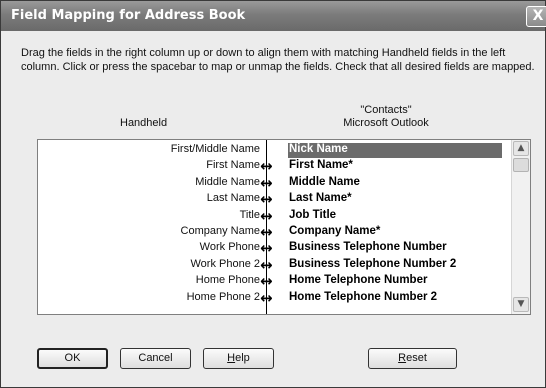 The height and width of the screenshot is (388, 546). Describe the element at coordinates (395, 298) in the screenshot. I see `outlook-field-label: Home Telephone Number 2` at that location.